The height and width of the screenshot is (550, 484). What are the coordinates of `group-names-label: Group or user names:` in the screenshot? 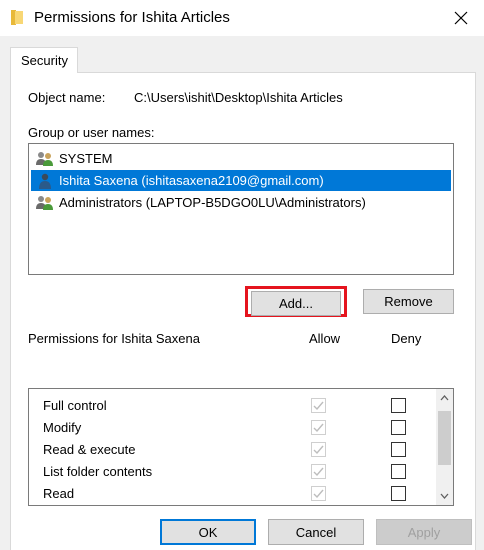 It's located at (91, 132).